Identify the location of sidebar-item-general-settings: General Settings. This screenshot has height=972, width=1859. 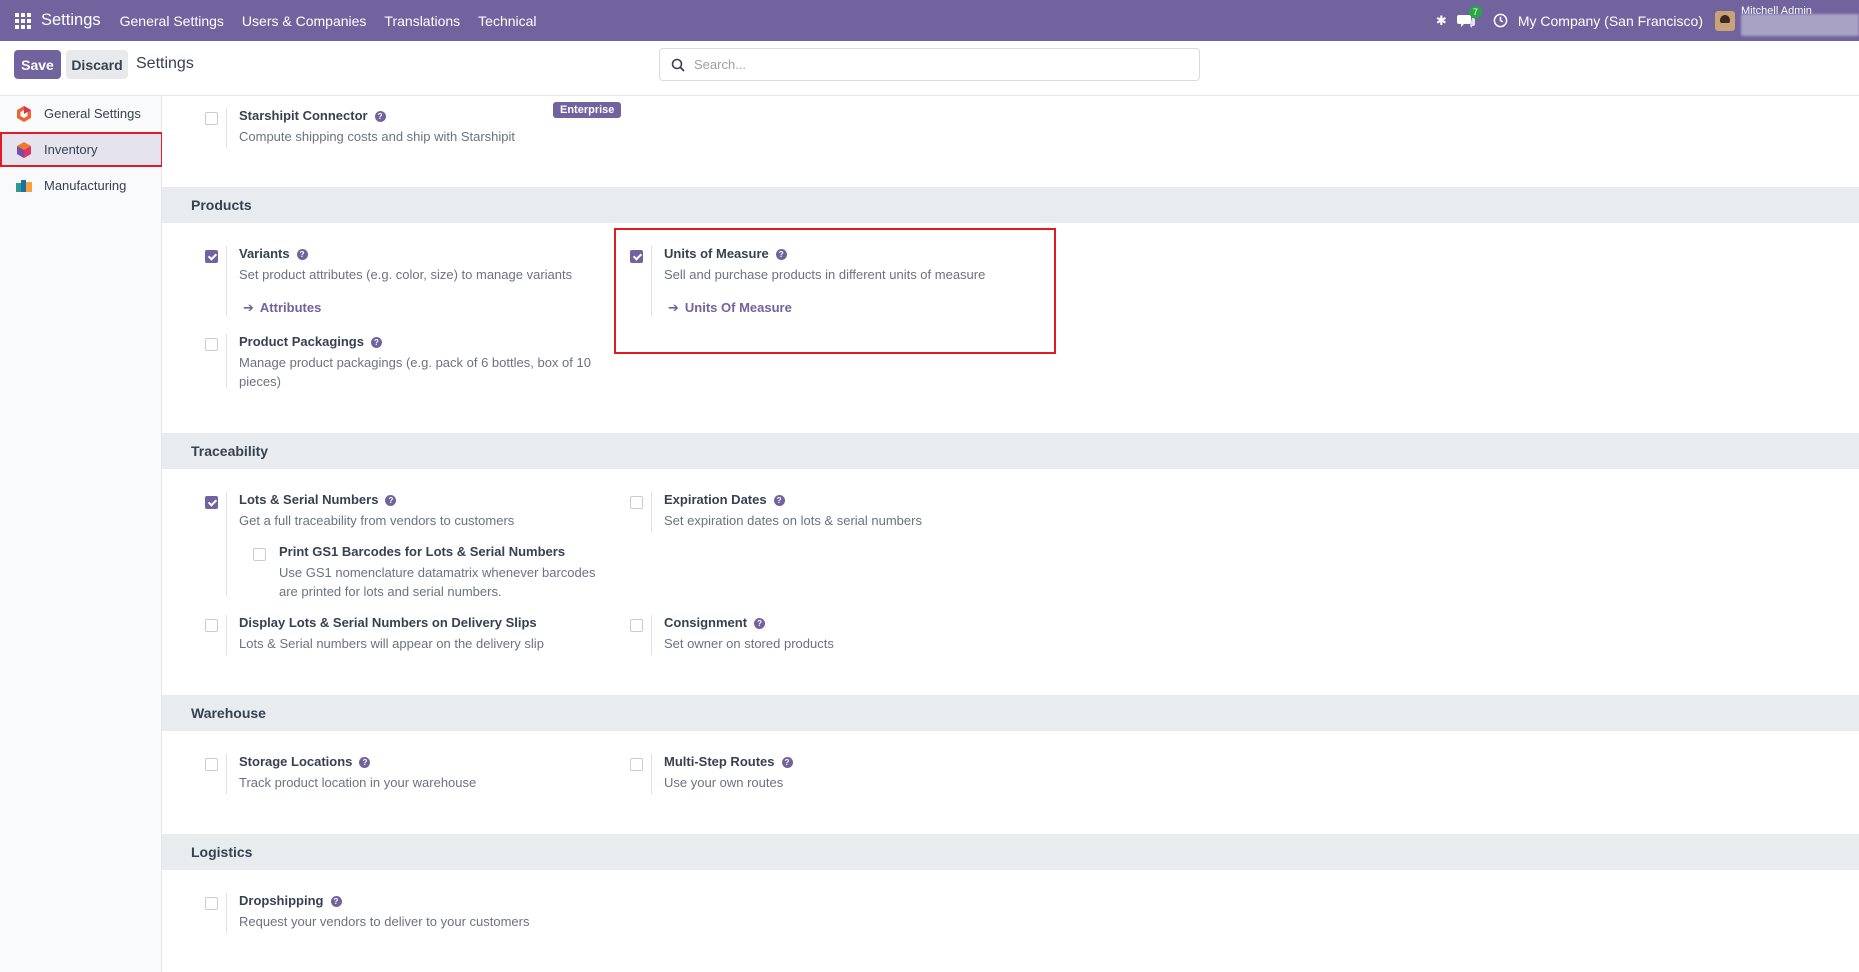
(81, 113).